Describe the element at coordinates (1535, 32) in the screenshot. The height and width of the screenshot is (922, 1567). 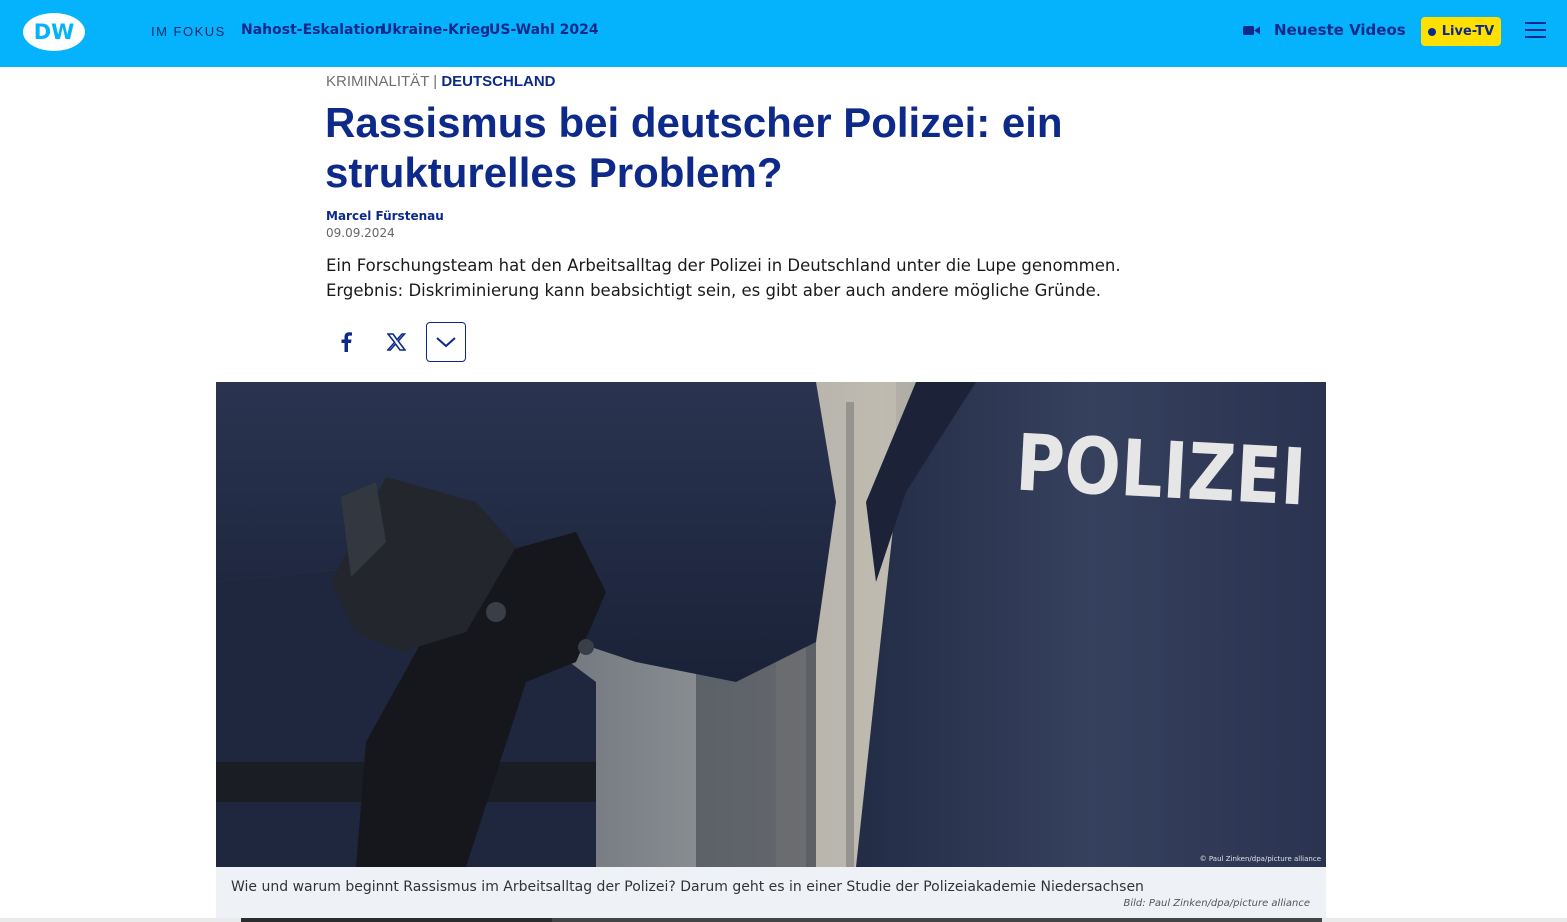
I see `hamburger-menu-icon` at that location.